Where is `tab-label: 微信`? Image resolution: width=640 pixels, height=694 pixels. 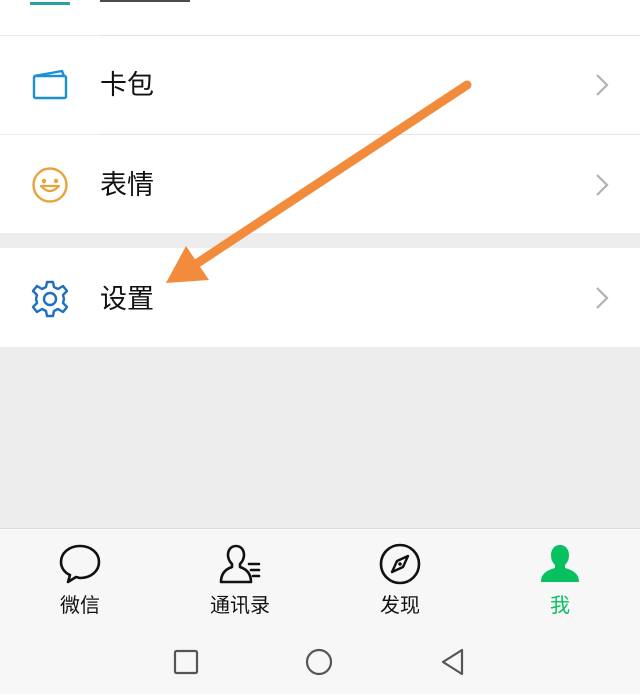
tab-label: 微信 is located at coordinates (80, 605).